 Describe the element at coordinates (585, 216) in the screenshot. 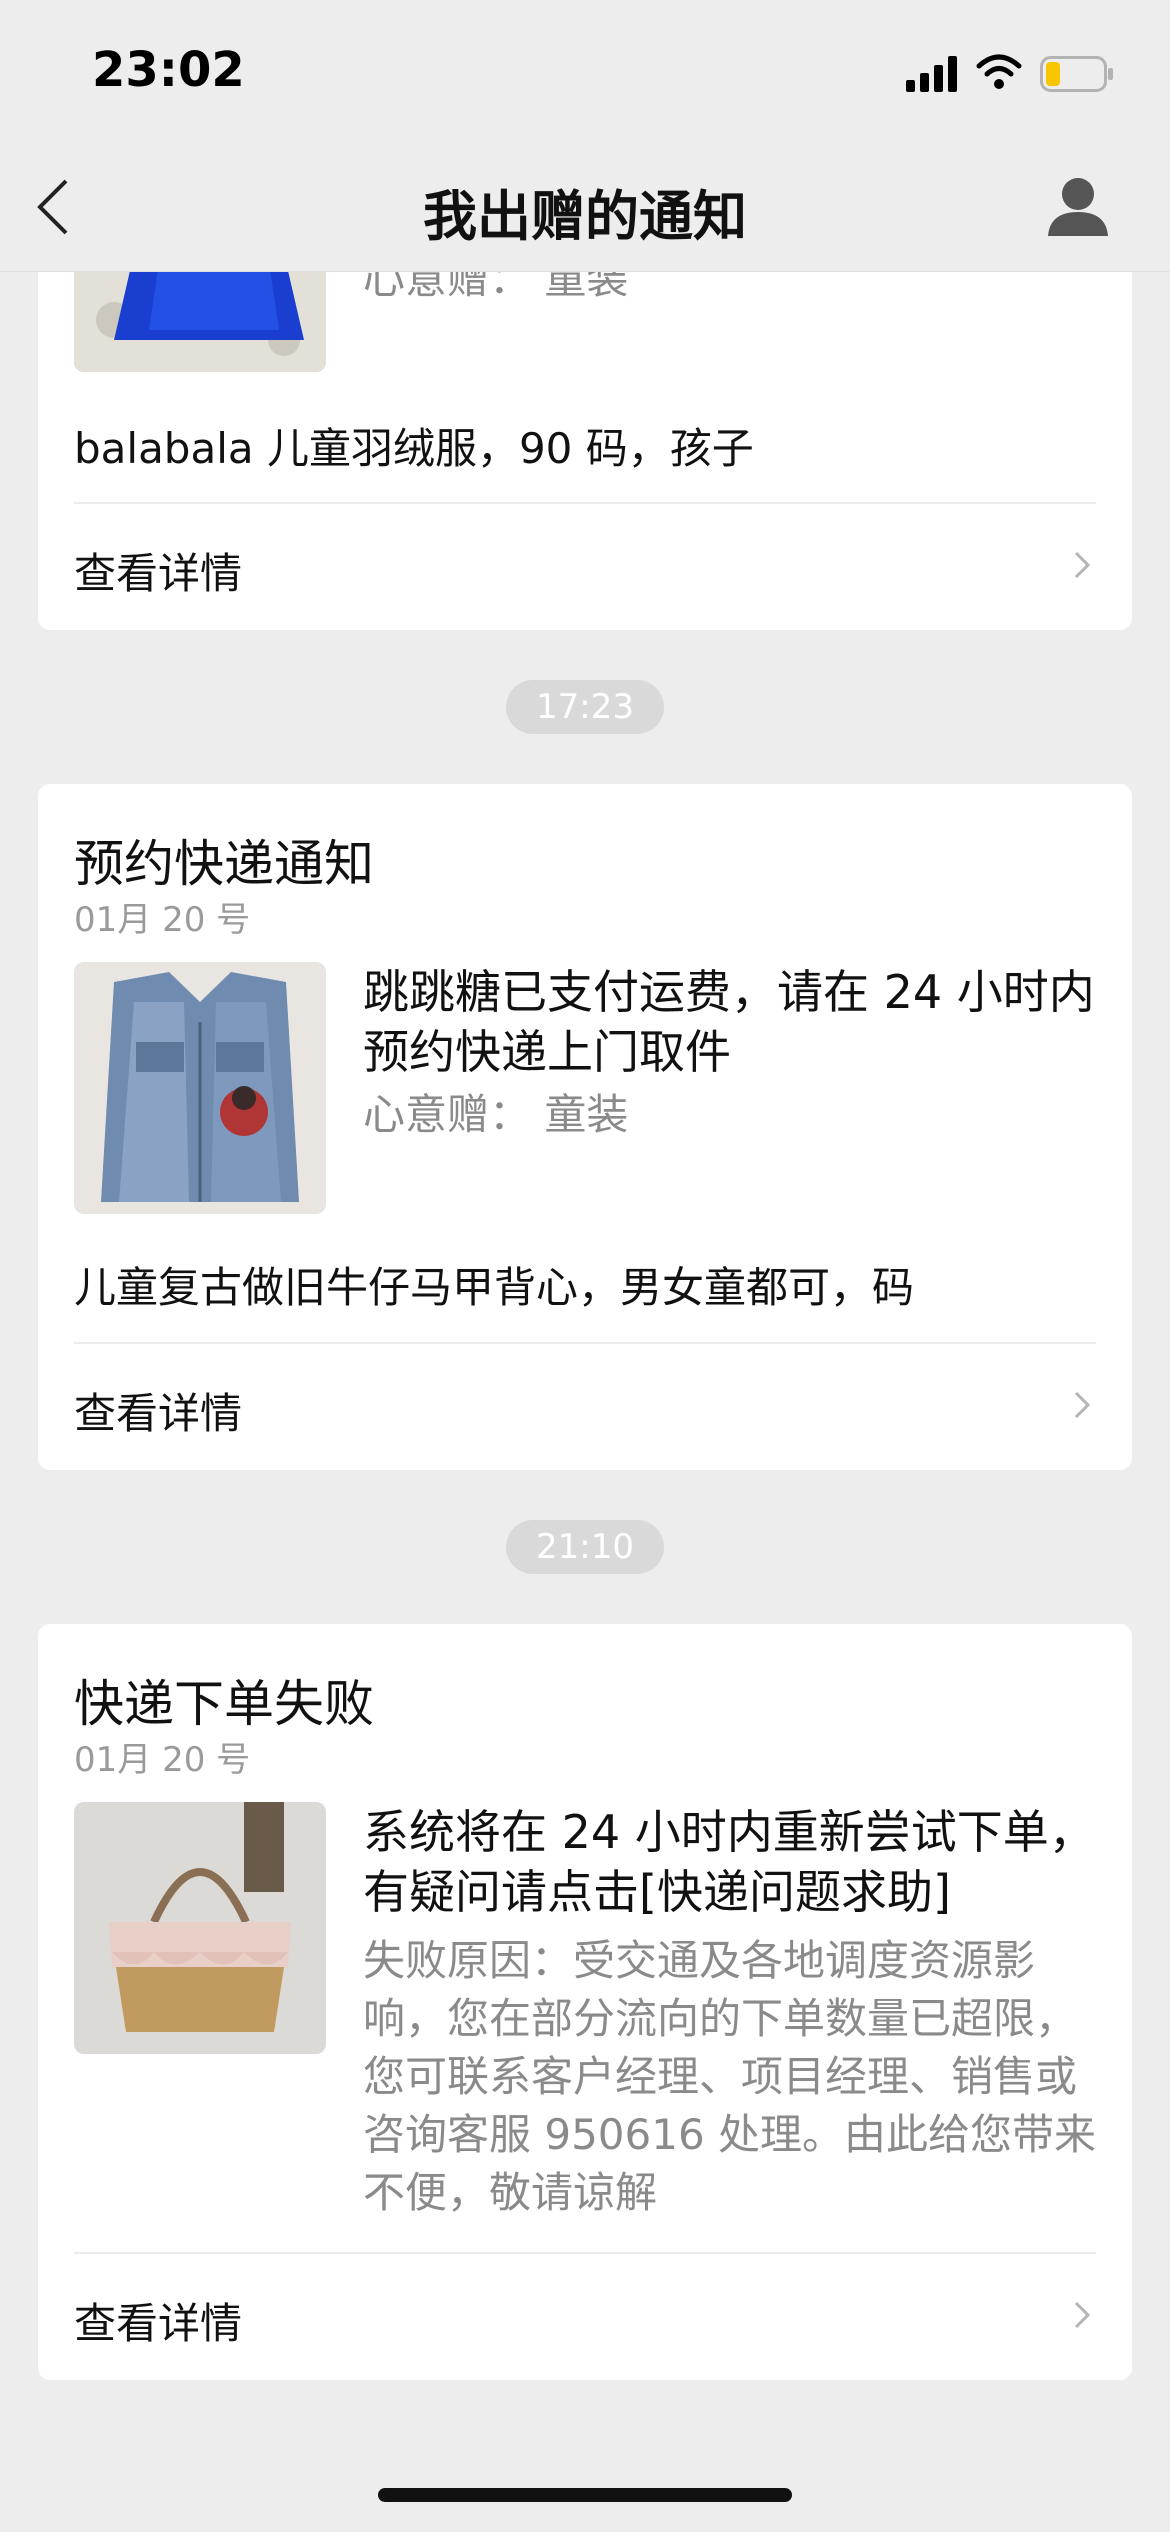

I see `page-title: 我出赠的通知` at that location.